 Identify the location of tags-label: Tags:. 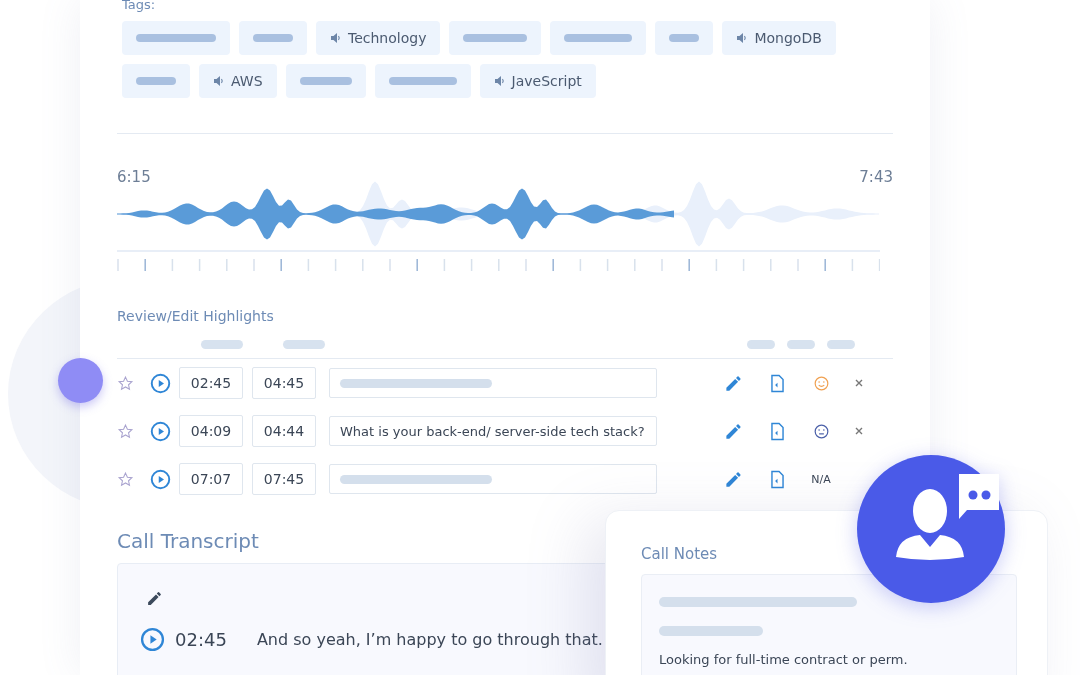
(139, 7).